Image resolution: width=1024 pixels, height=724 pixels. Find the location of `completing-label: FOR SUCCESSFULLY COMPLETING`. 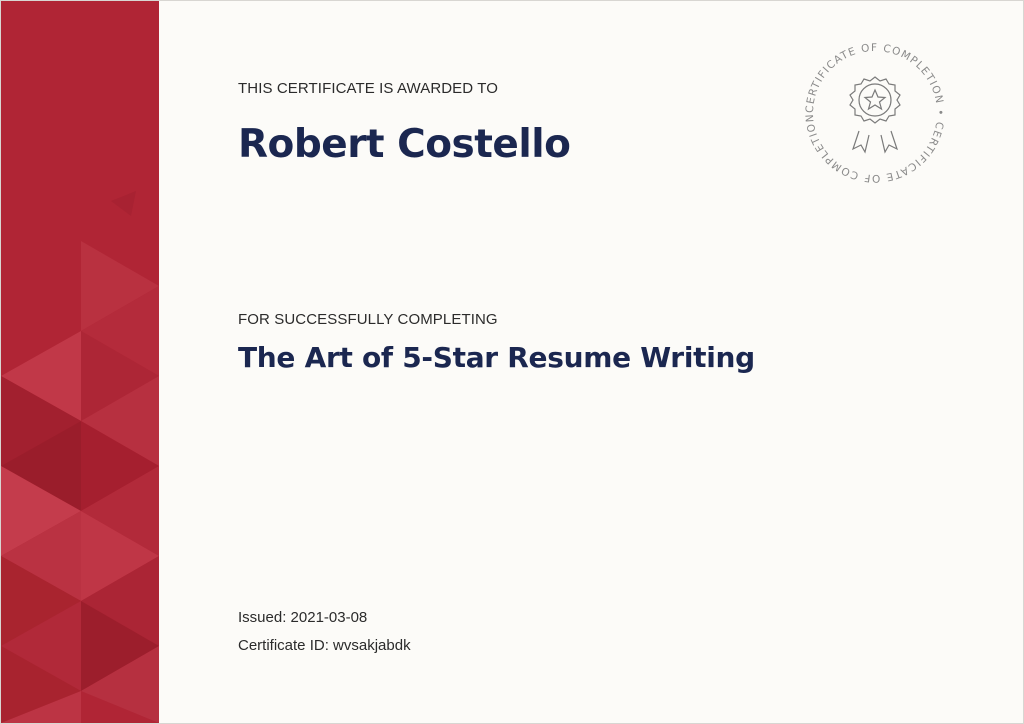

completing-label: FOR SUCCESSFULLY COMPLETING is located at coordinates (368, 319).